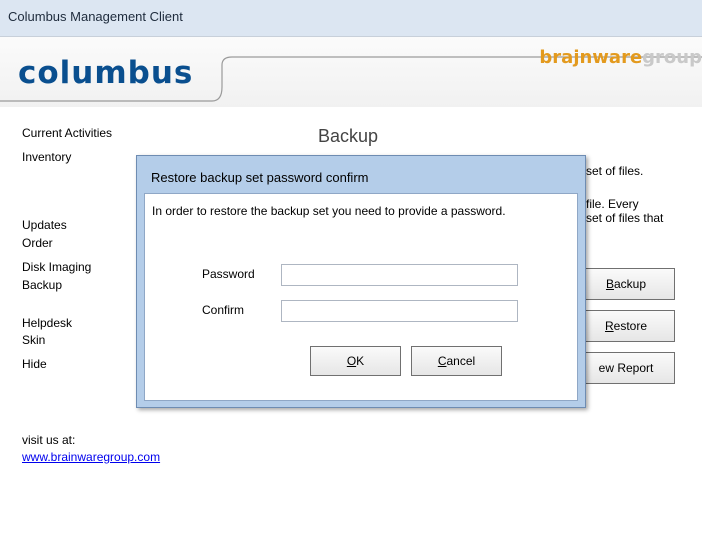 The height and width of the screenshot is (544, 702). What do you see at coordinates (630, 326) in the screenshot?
I see `restore-button-label: estore` at bounding box center [630, 326].